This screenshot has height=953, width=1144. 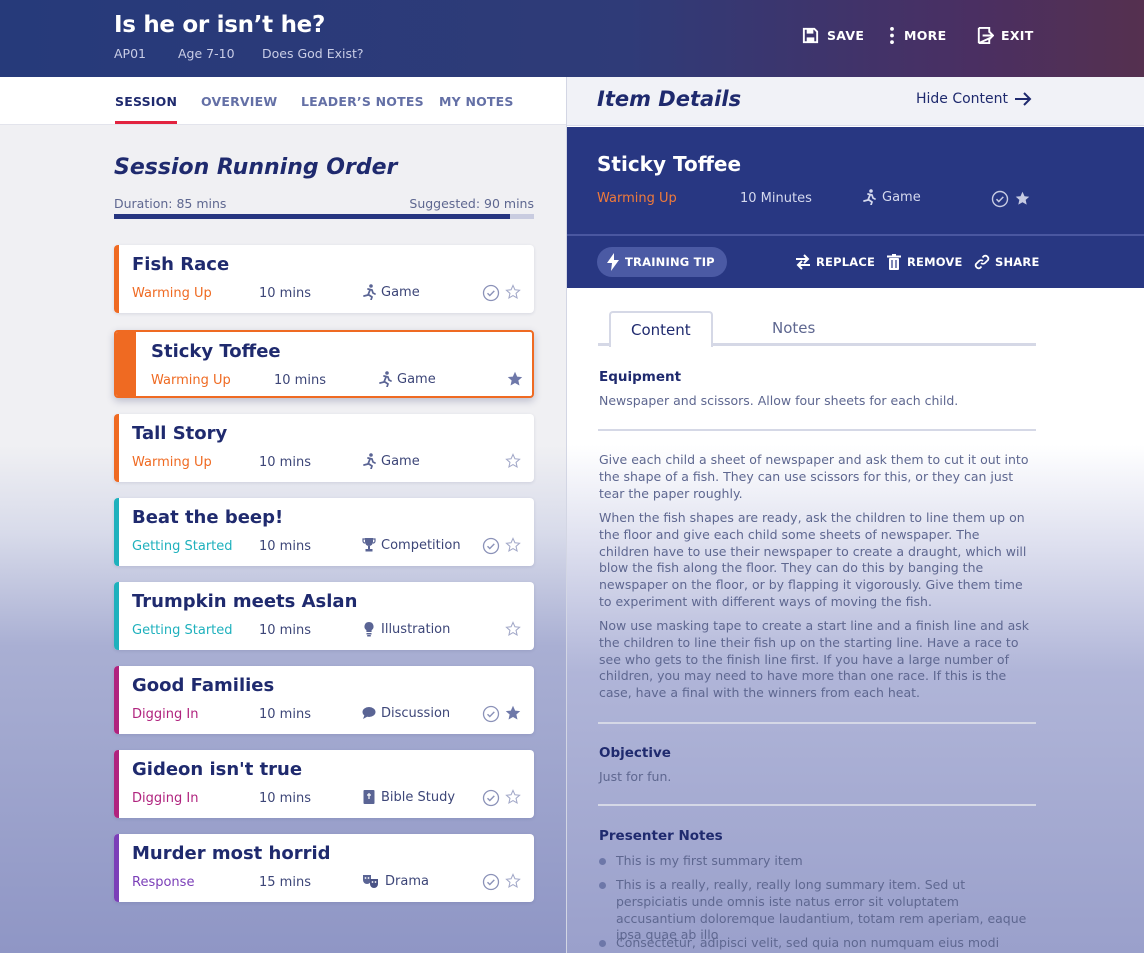 I want to click on item-type-label: Illustration, so click(x=416, y=629).